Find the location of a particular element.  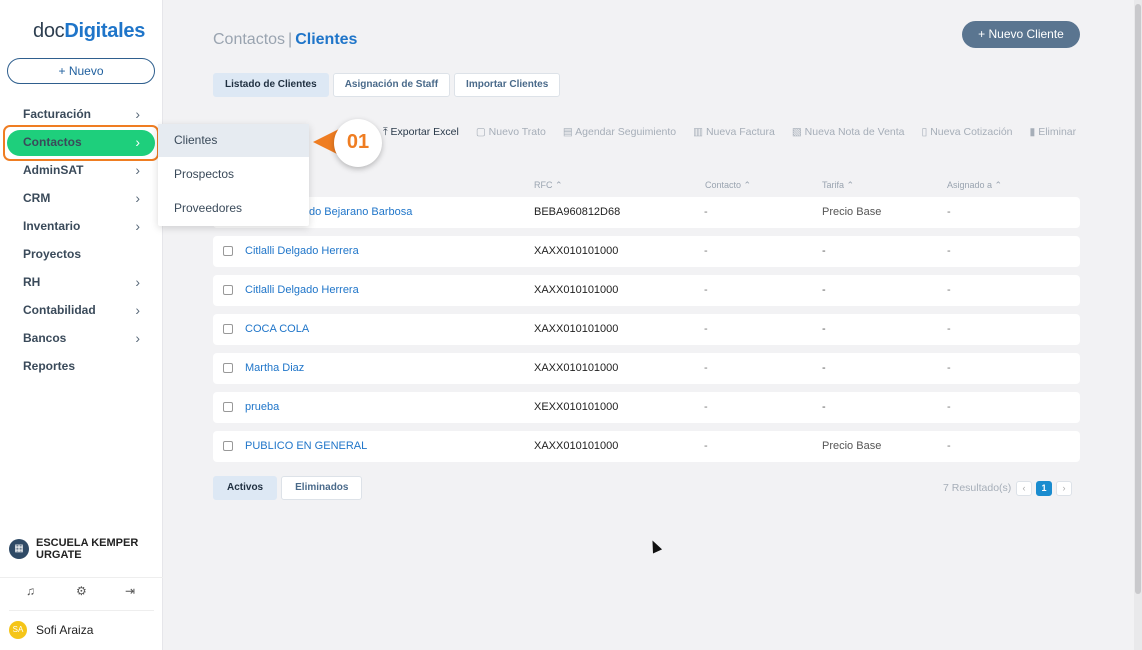

logout-icon: ⇥ is located at coordinates (130, 591).